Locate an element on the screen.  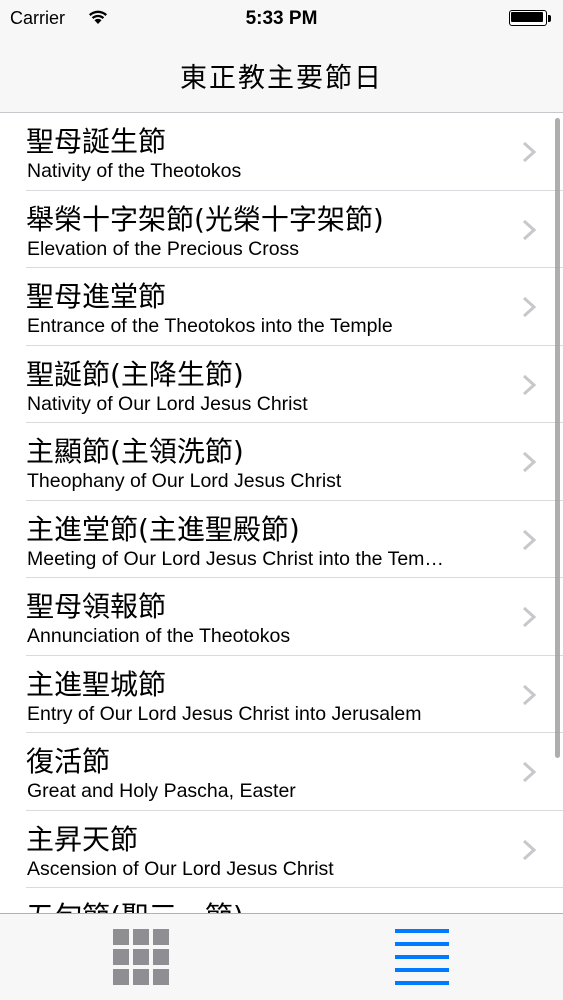
list-item-subtitle: Nativity of the Theotokos is located at coordinates (134, 171).